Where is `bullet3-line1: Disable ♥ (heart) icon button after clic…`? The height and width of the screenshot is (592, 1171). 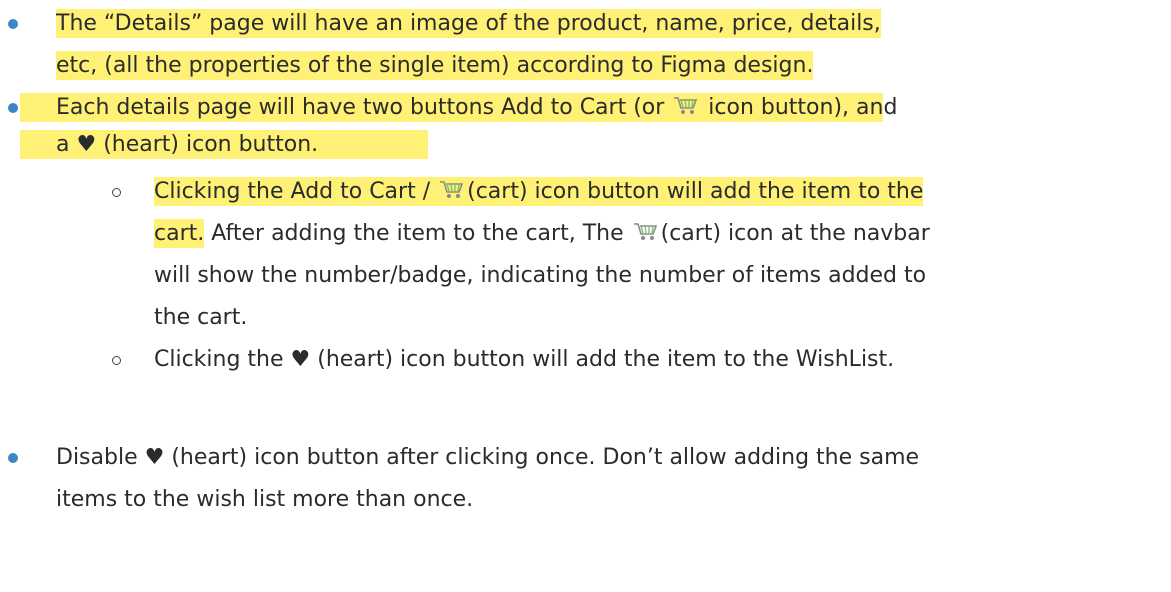 bullet3-line1: Disable ♥ (heart) icon button after clic… is located at coordinates (488, 457).